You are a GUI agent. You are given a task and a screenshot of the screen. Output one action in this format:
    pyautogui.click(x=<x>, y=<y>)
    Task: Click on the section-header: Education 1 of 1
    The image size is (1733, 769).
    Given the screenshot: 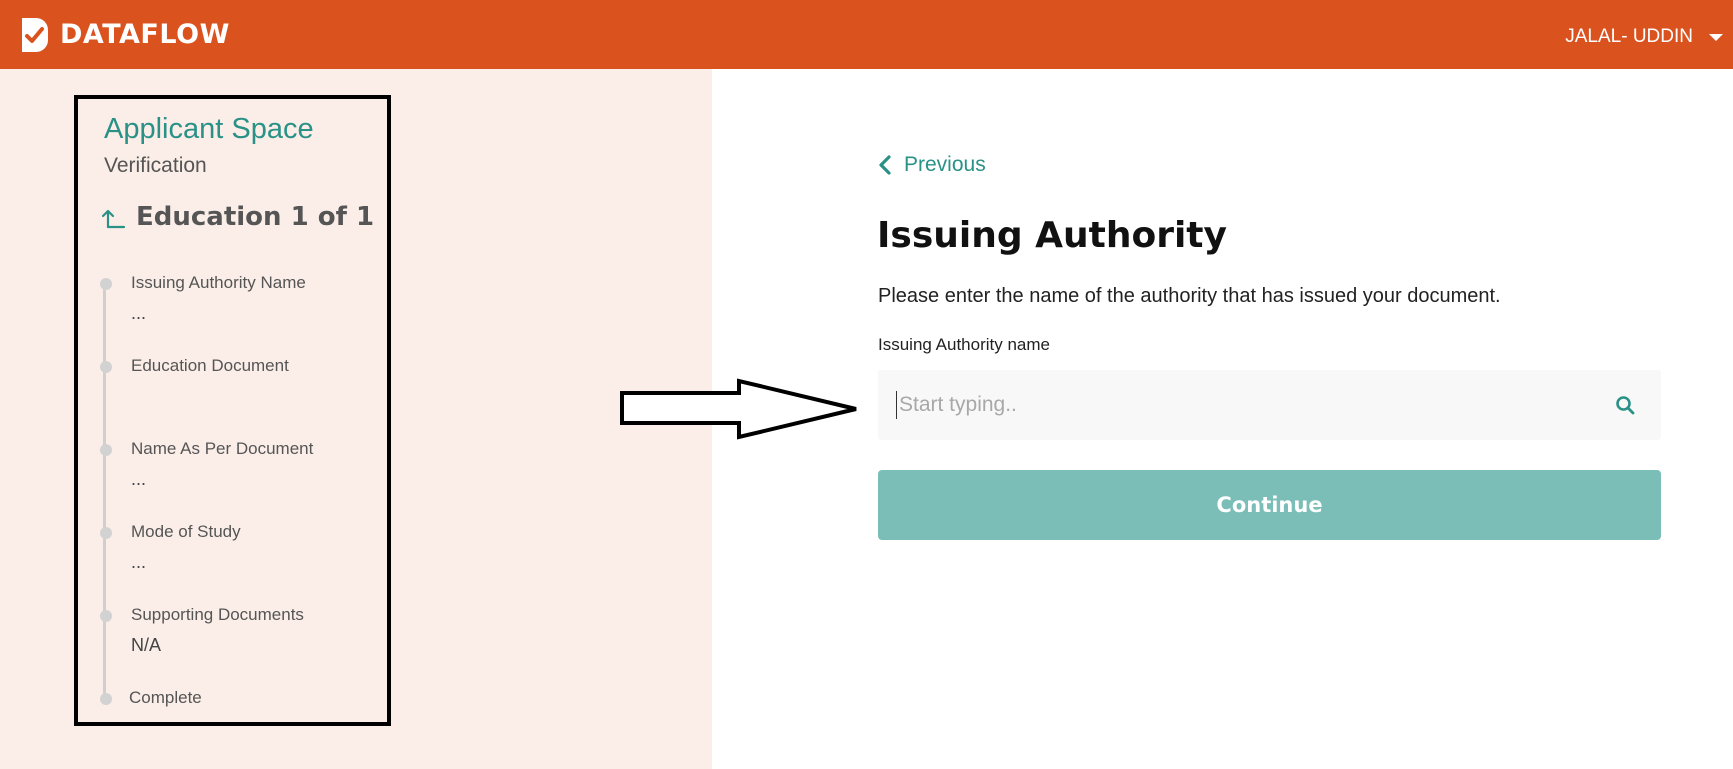 What is the action you would take?
    pyautogui.click(x=238, y=217)
    